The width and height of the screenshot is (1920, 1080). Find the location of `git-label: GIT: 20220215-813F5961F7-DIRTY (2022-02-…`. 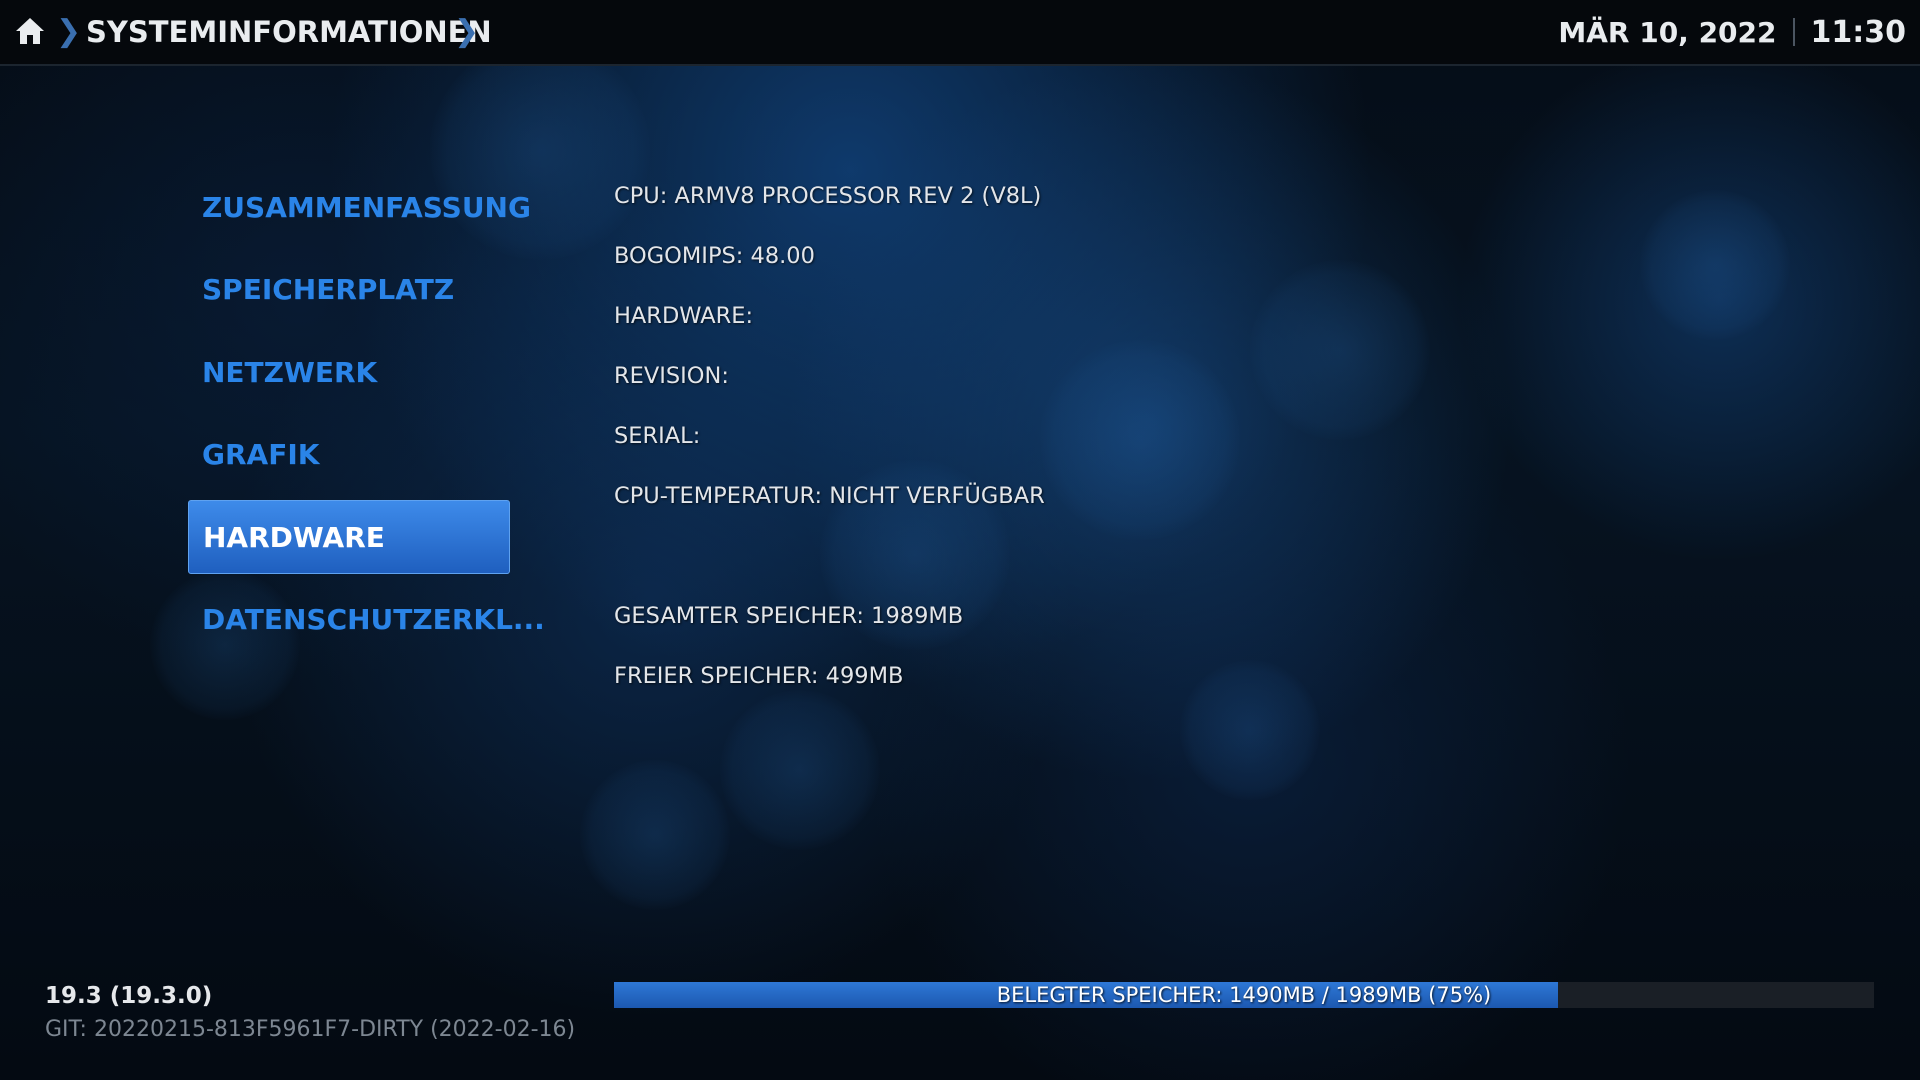

git-label: GIT: 20220215-813F5961F7-DIRTY (2022-02-… is located at coordinates (310, 1029).